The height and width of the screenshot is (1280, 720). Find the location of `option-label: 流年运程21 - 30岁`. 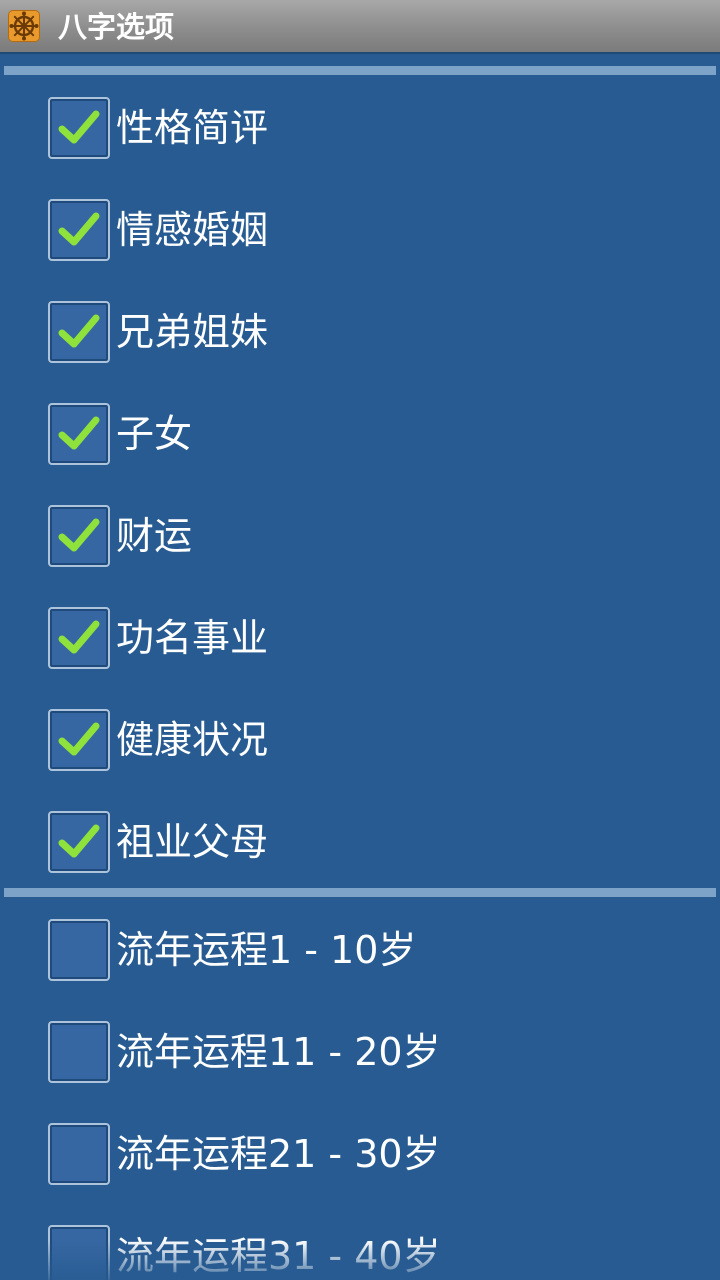

option-label: 流年运程21 - 30岁 is located at coordinates (278, 1154).